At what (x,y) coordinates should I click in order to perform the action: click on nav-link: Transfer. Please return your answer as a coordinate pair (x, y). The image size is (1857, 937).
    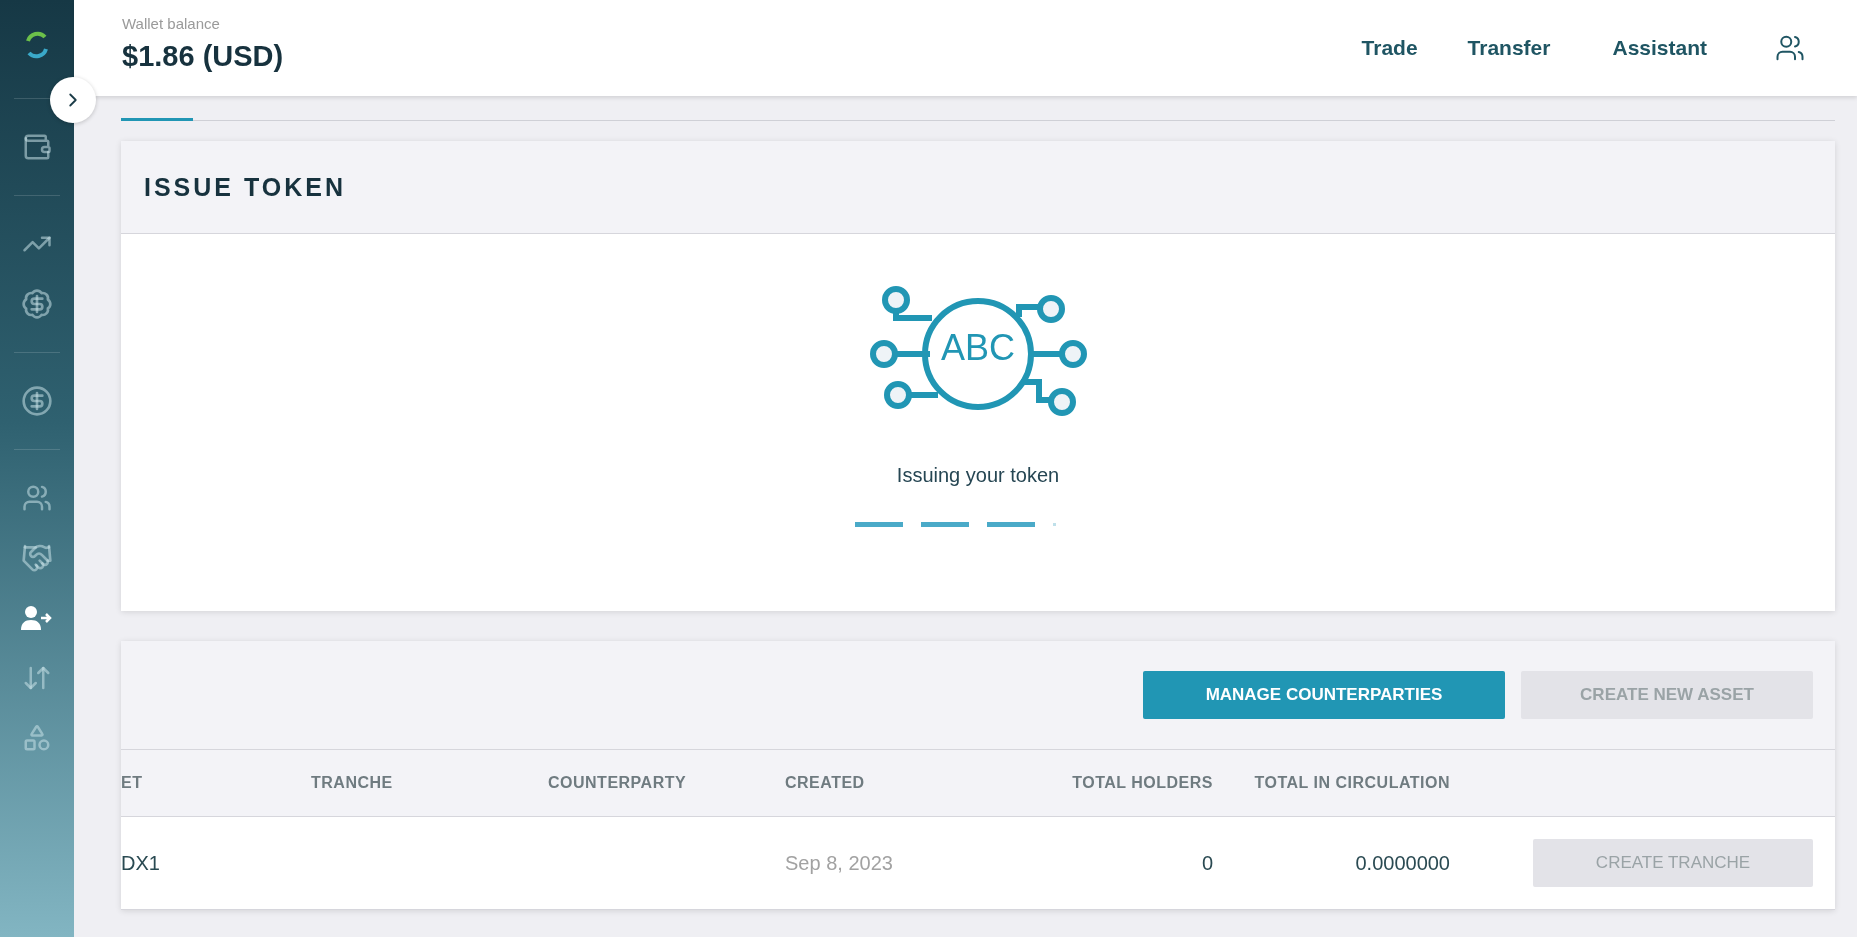
    Looking at the image, I should click on (1509, 48).